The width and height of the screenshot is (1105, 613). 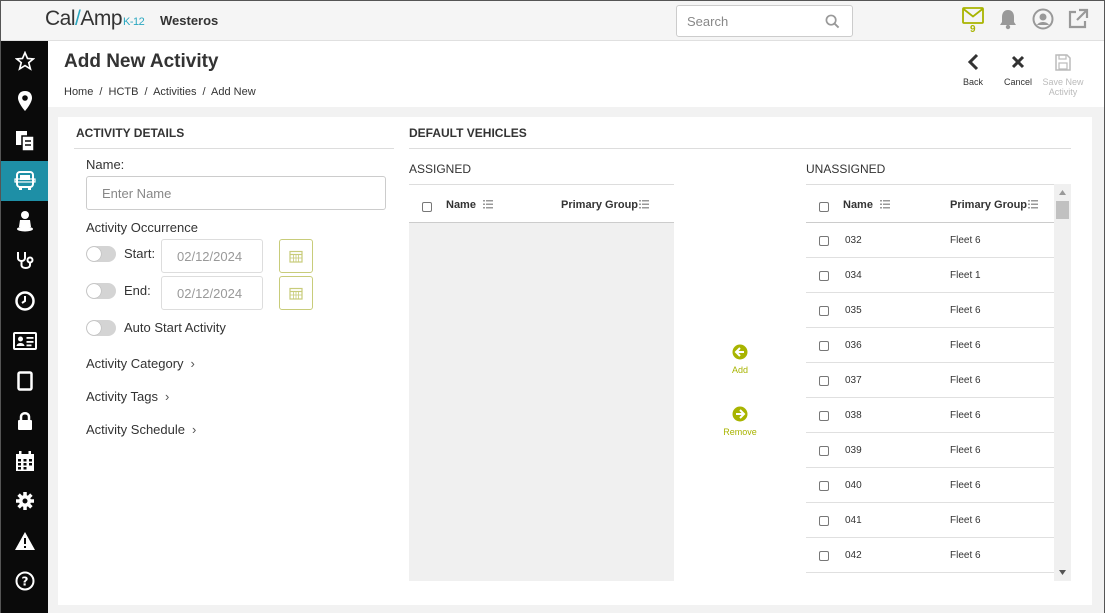 I want to click on sidebar-item-students, so click(x=24, y=221).